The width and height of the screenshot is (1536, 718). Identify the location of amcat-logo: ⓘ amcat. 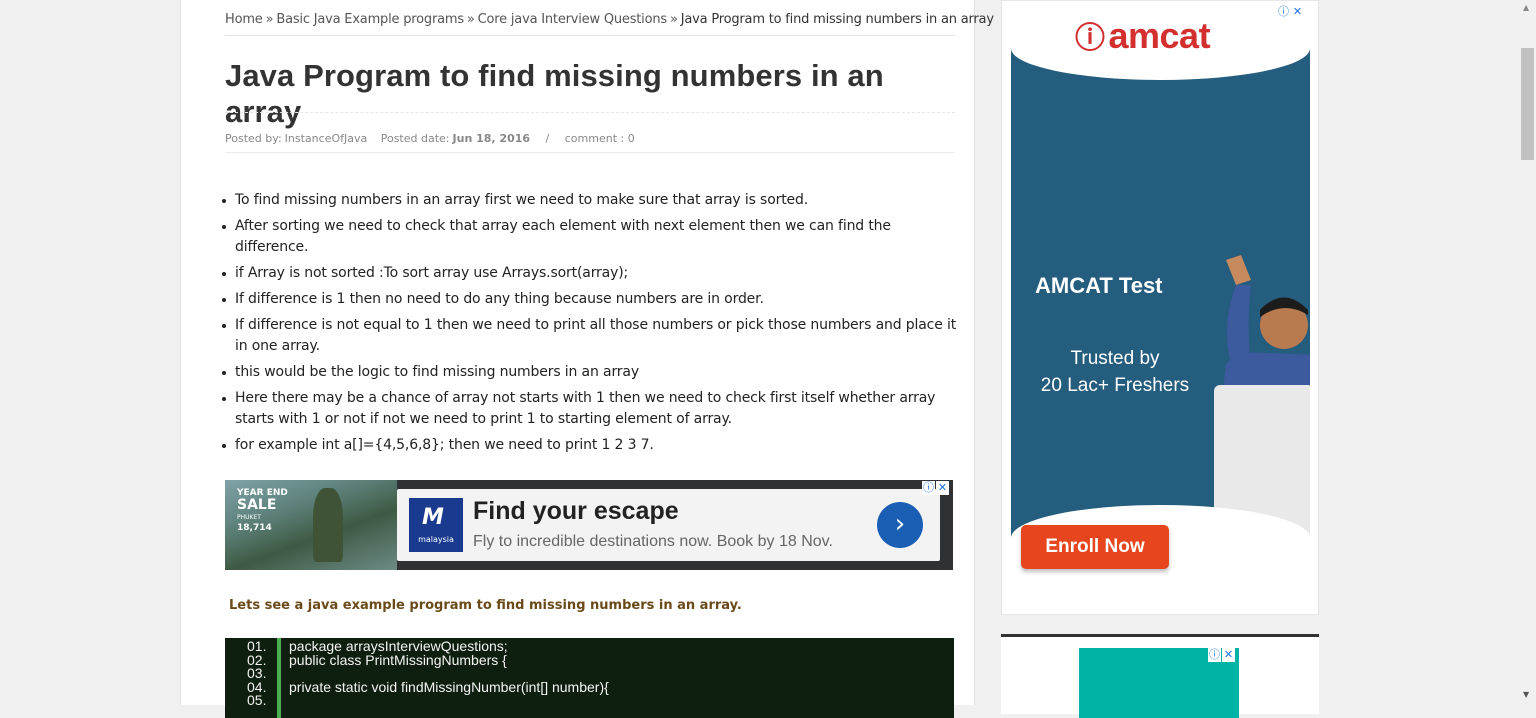
(1143, 35).